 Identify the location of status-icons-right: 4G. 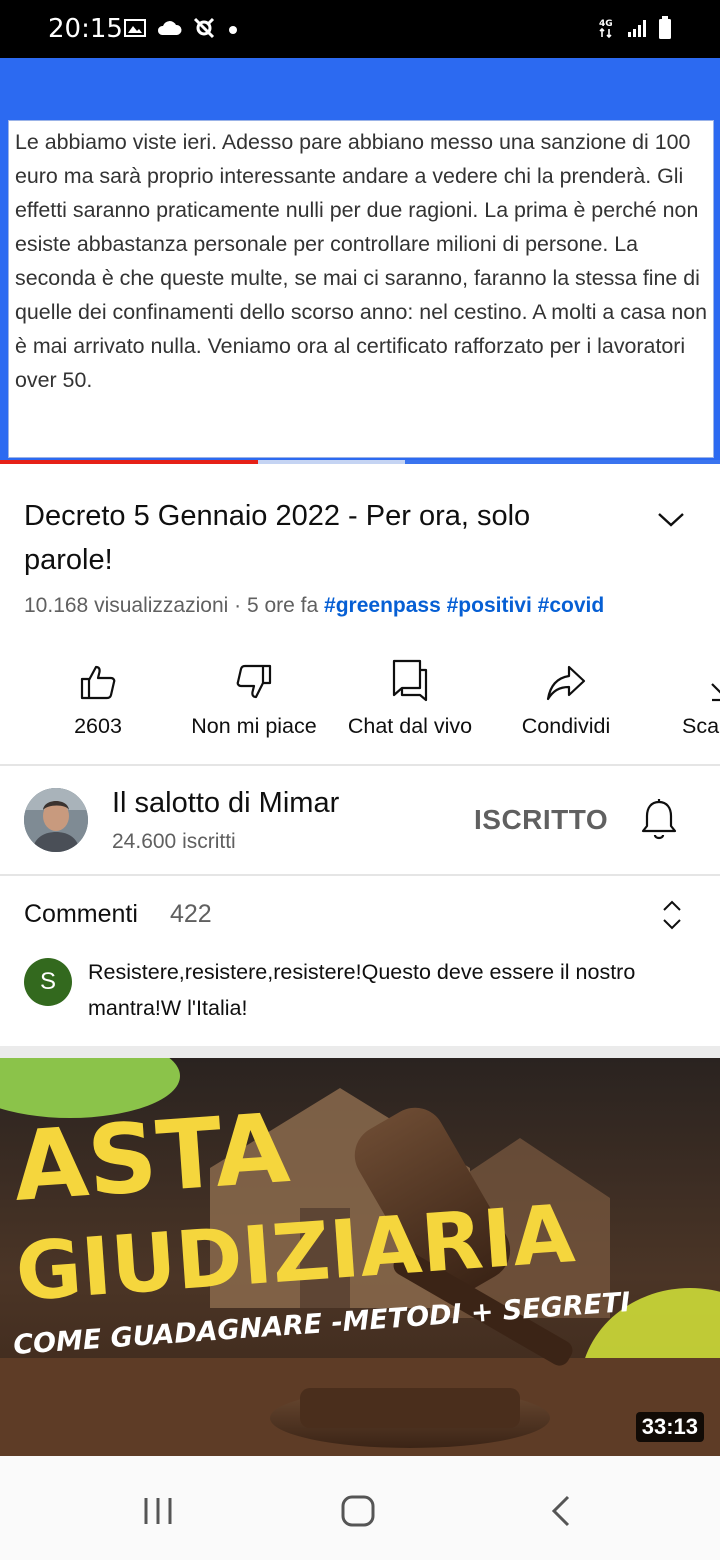
(635, 28).